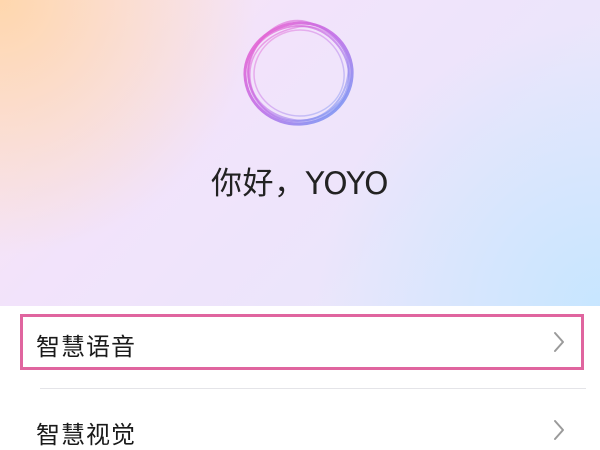  I want to click on menu-item-smart-vision: 智慧视觉, so click(302, 426).